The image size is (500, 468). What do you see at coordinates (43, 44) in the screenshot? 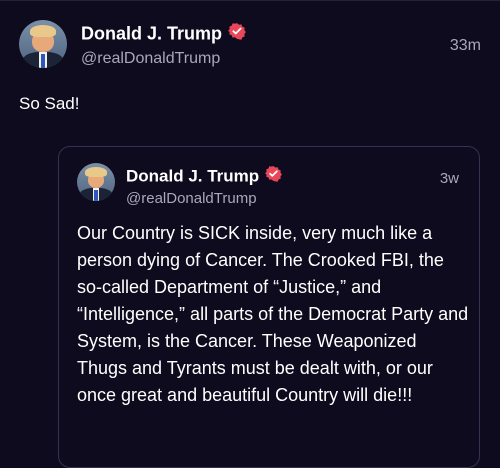
I see `avatar` at bounding box center [43, 44].